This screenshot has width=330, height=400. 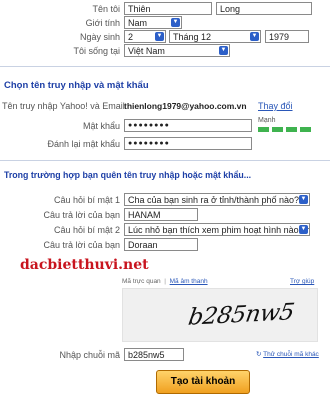 I want to click on yahoo-id-label: Tên truy nhập Yahoo! và Email, so click(x=63, y=106).